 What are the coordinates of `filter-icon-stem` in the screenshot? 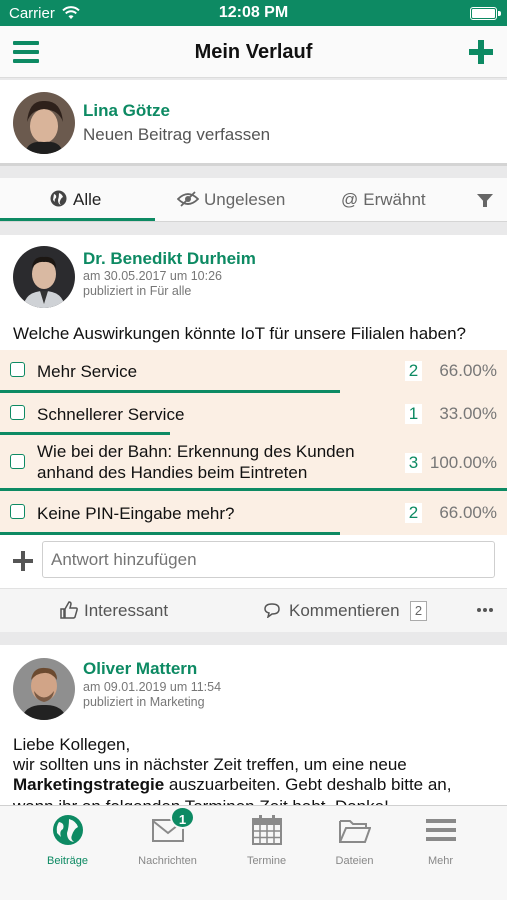 It's located at (485, 204).